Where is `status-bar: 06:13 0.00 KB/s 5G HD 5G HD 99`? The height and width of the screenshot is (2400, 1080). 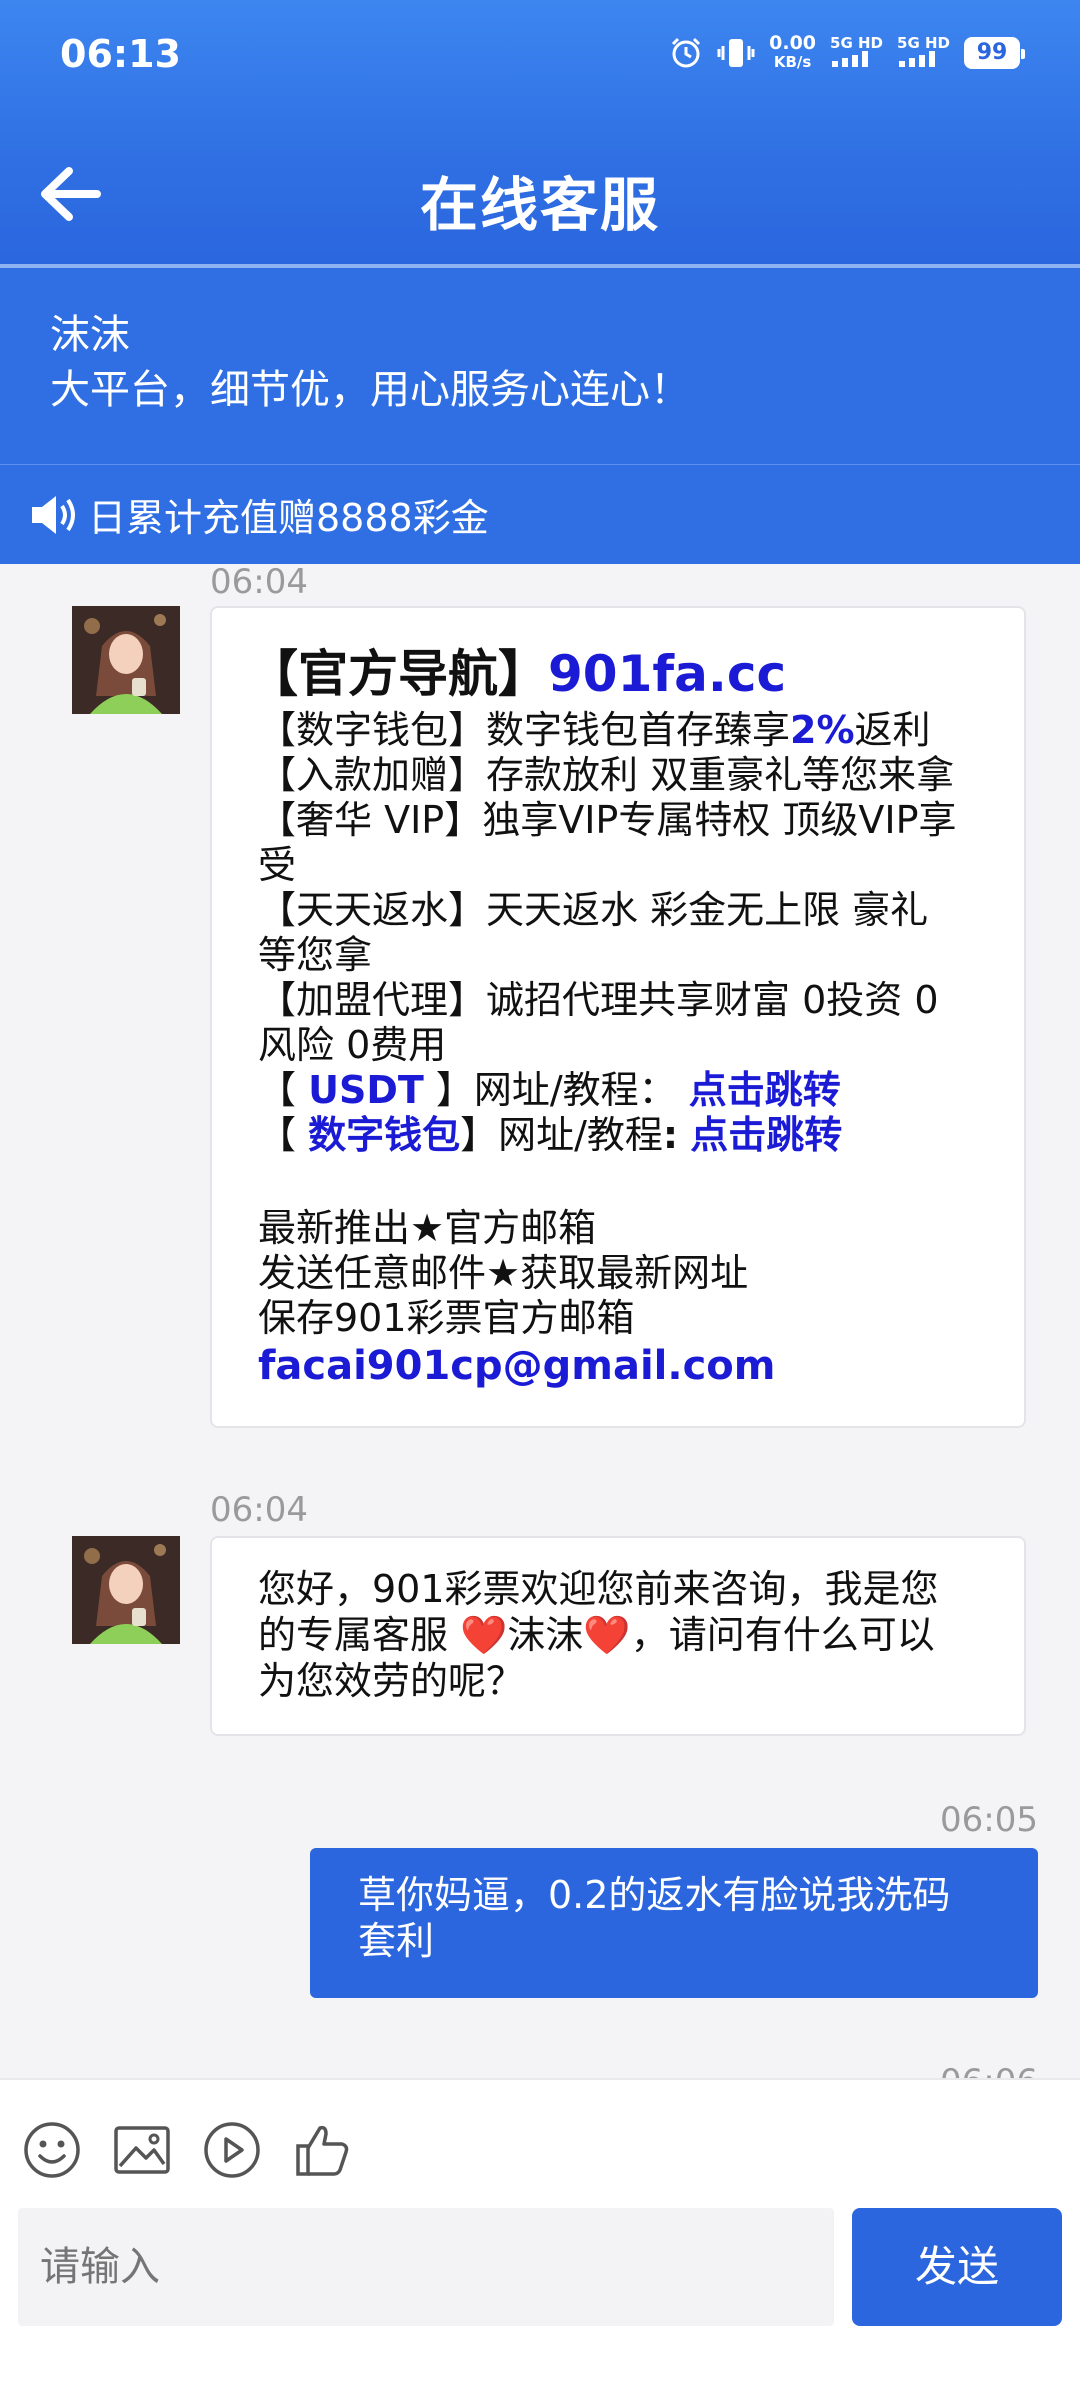 status-bar: 06:13 0.00 KB/s 5G HD 5G HD 99 is located at coordinates (542, 58).